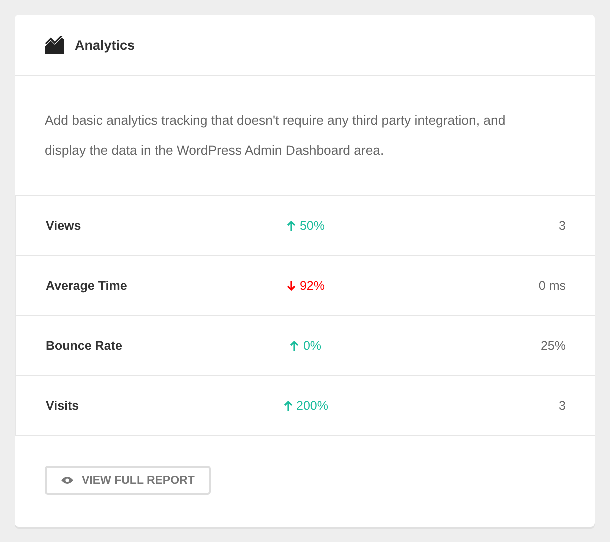  I want to click on metric-value: 0 ms, so click(552, 285).